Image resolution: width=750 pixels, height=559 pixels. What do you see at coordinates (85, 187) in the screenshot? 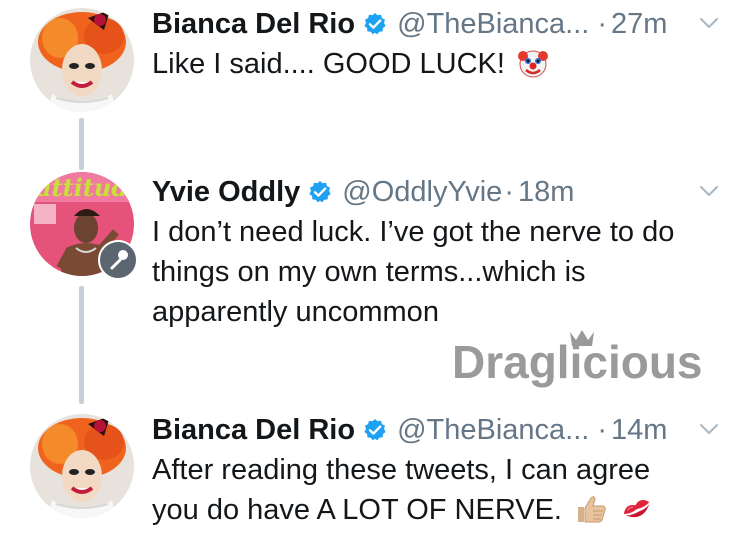
I see `svg-text: attitude` at bounding box center [85, 187].